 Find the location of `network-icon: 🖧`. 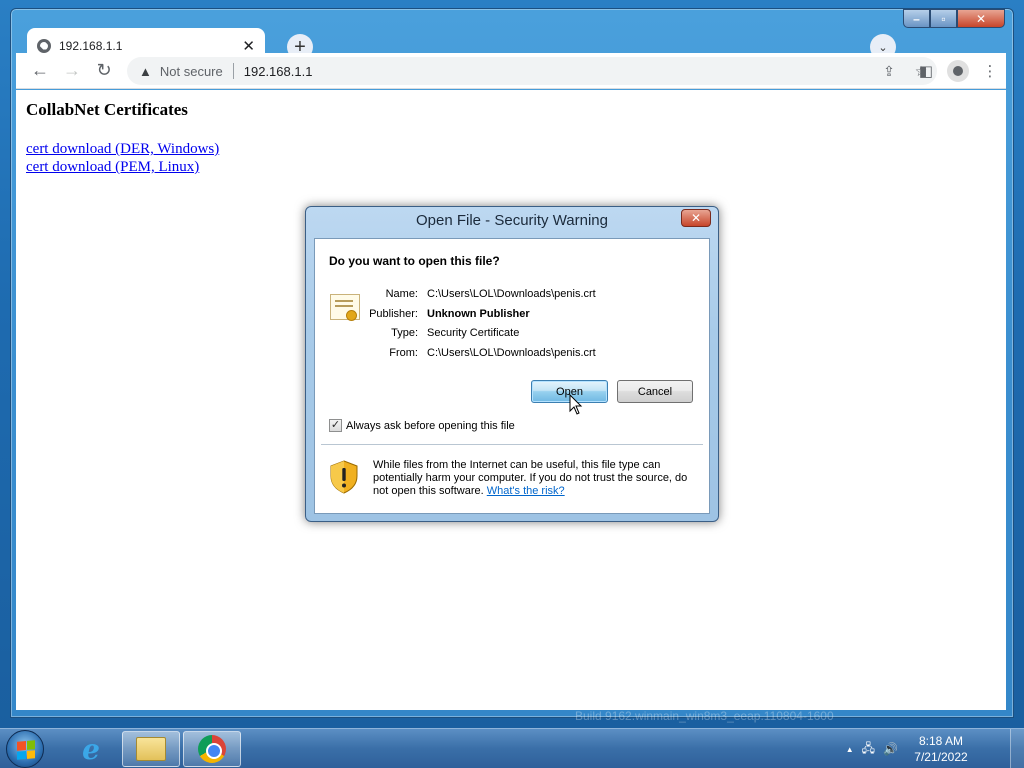

network-icon: 🖧 is located at coordinates (868, 749).